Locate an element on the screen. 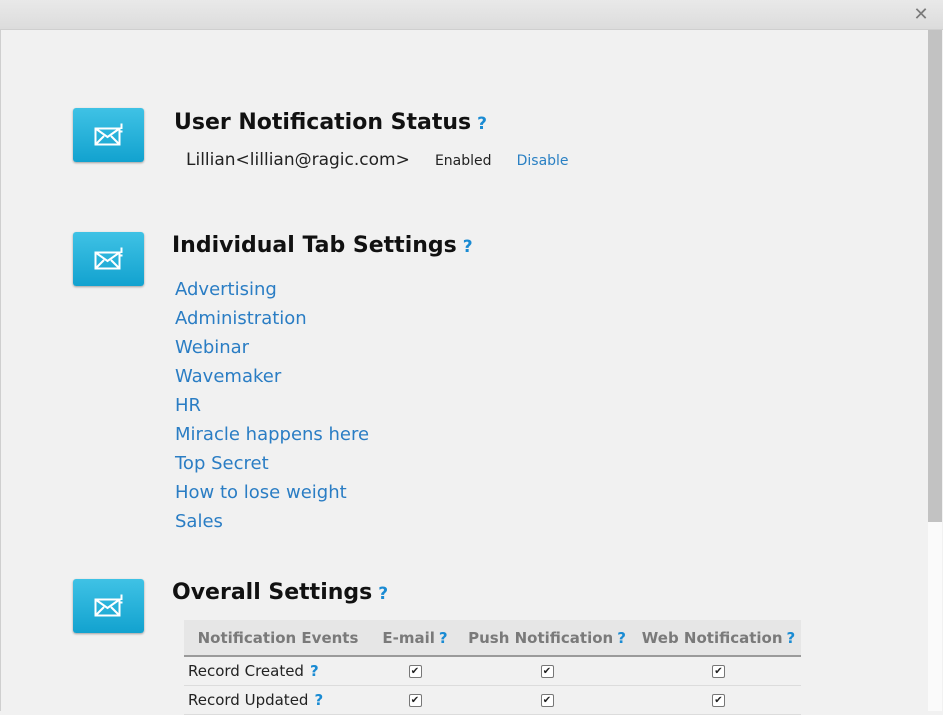 This screenshot has width=943, height=715. individual-tab-settings-title: Individual Tab Settings? is located at coordinates (322, 245).